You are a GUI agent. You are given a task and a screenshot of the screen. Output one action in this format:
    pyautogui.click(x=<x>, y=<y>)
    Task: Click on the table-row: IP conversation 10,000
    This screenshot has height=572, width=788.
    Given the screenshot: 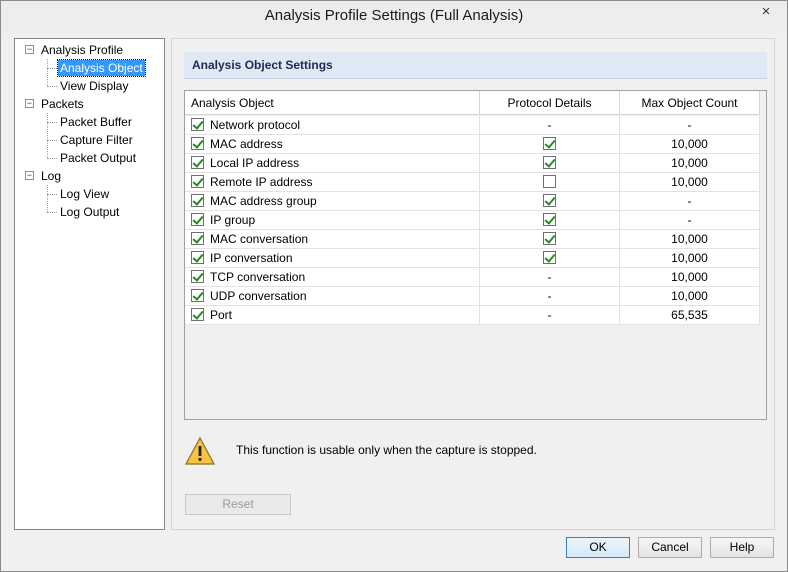 What is the action you would take?
    pyautogui.click(x=472, y=258)
    